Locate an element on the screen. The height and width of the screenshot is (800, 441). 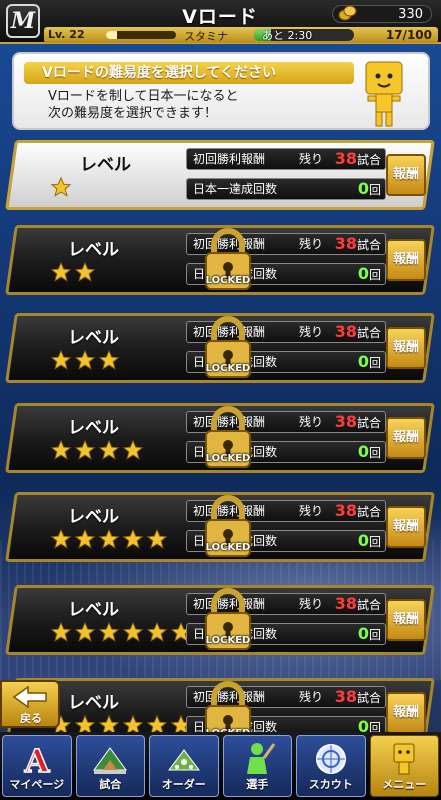
page-title: Vロード is located at coordinates (220, 17).